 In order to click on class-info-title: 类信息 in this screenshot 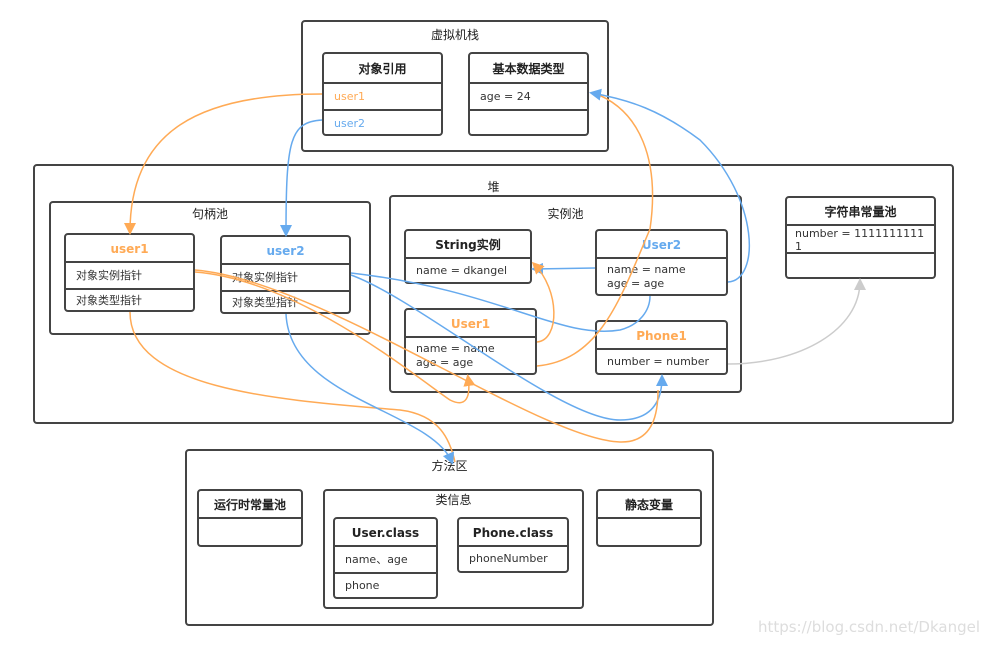, I will do `click(453, 500)`.